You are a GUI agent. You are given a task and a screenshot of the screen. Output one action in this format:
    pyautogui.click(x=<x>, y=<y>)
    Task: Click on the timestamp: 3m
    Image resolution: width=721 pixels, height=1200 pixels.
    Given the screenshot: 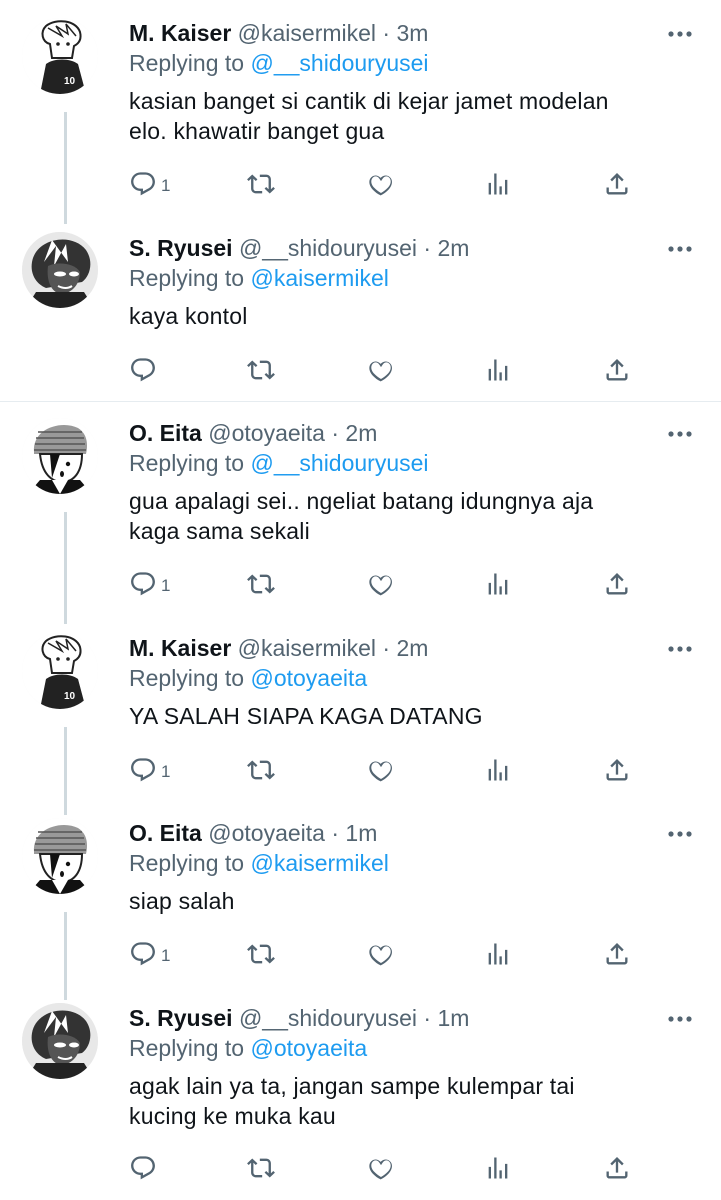 What is the action you would take?
    pyautogui.click(x=412, y=33)
    